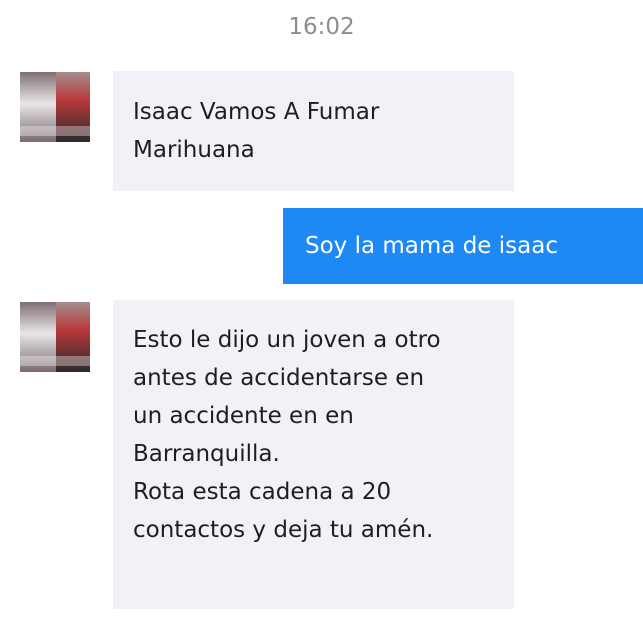 The width and height of the screenshot is (643, 631). What do you see at coordinates (283, 530) in the screenshot?
I see `message-line: contactos y deja tu amén.` at bounding box center [283, 530].